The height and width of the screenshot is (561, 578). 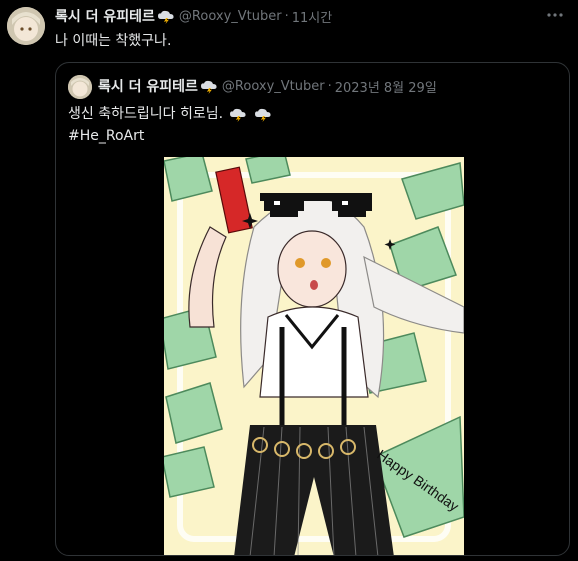 I want to click on quoted-tweet-text: 생신 축하드립니다 히로님. #He_RoArt, so click(x=170, y=125).